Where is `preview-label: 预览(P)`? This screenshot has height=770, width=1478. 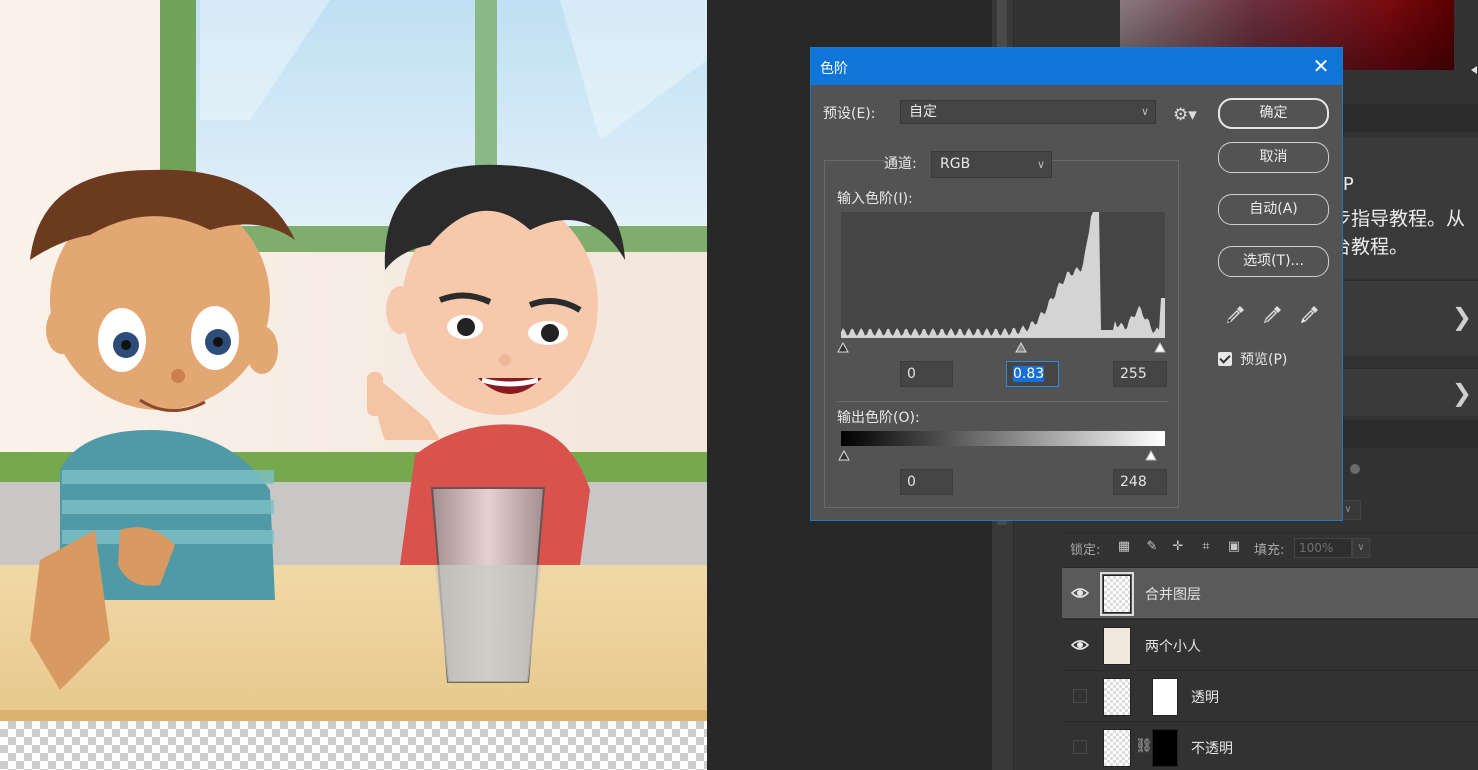 preview-label: 预览(P) is located at coordinates (1263, 359).